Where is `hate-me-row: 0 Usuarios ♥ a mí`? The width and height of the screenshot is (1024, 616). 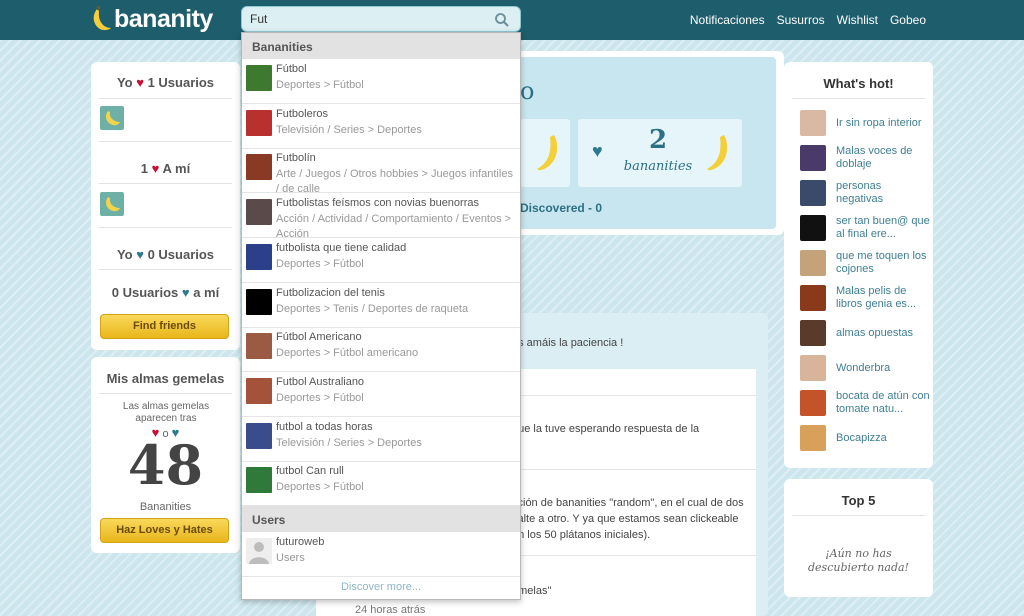
hate-me-row: 0 Usuarios ♥ a mí is located at coordinates (165, 292).